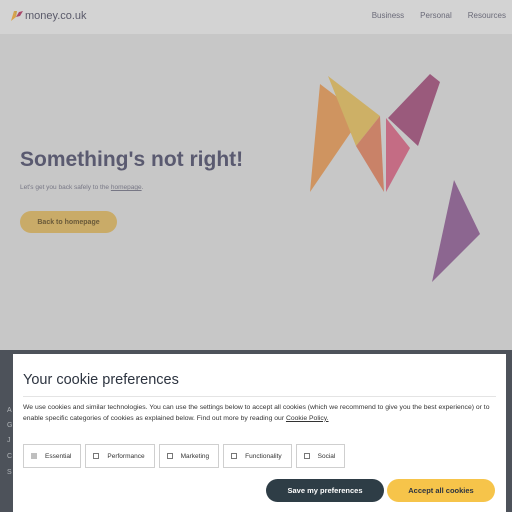 The height and width of the screenshot is (512, 512). I want to click on cookie-option-social: Social, so click(320, 456).